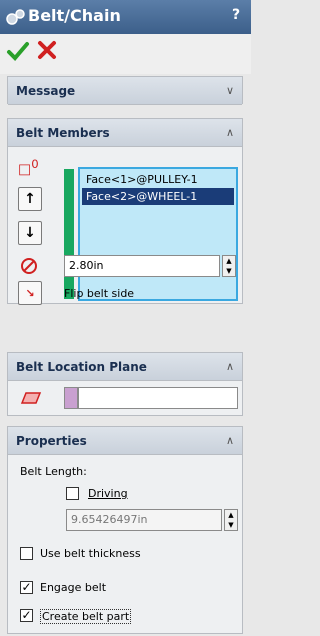 This screenshot has width=320, height=636. I want to click on belt-length-input: 9.65426497in, so click(144, 520).